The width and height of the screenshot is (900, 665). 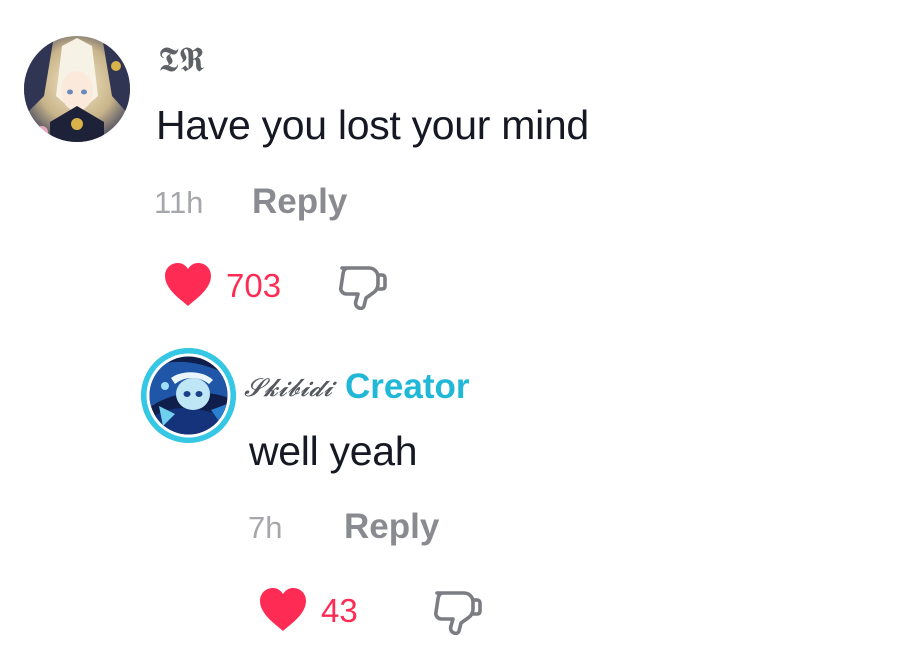 I want to click on reply-text: well yeah, so click(x=333, y=451).